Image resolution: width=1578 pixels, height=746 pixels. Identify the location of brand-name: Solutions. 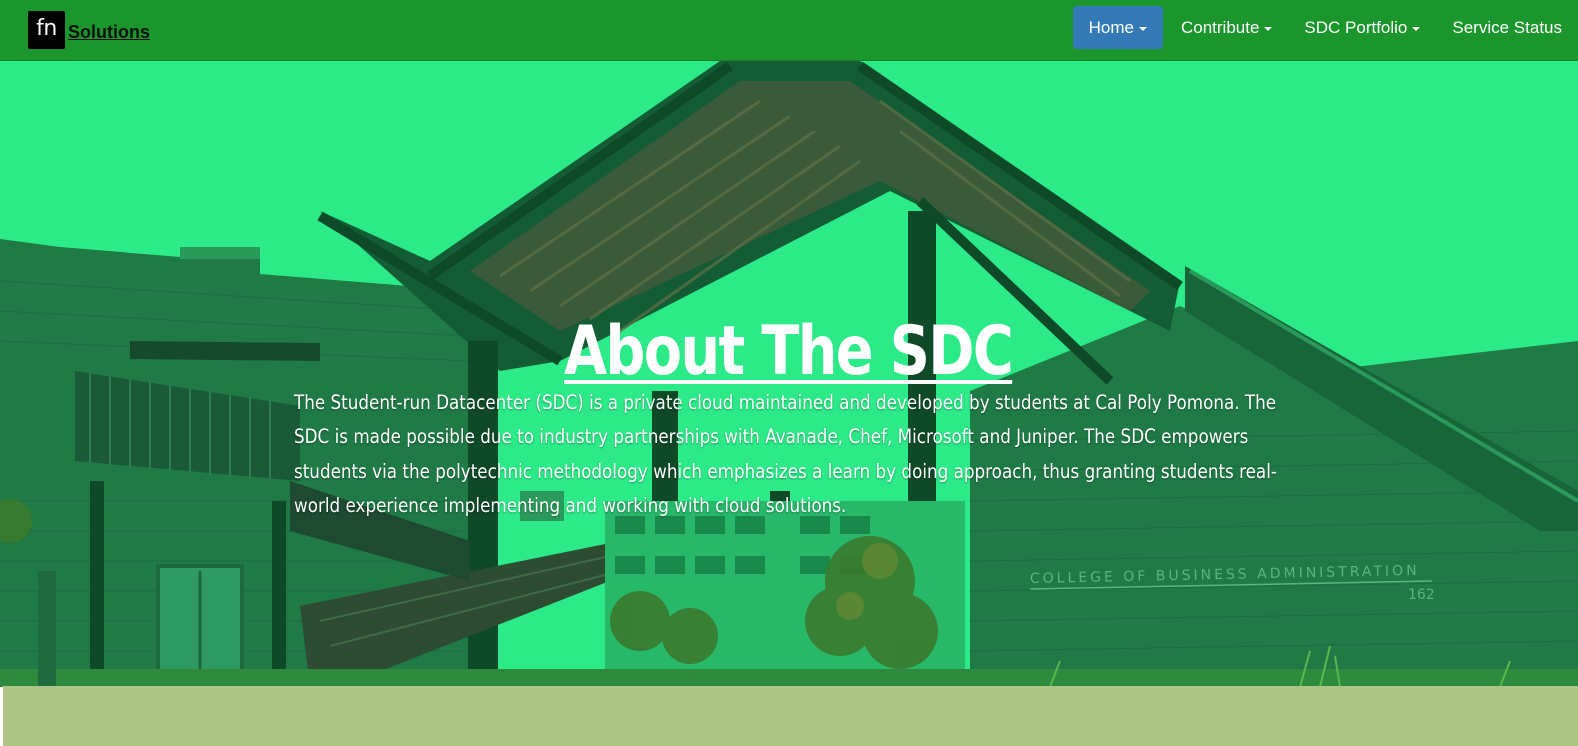
(109, 31).